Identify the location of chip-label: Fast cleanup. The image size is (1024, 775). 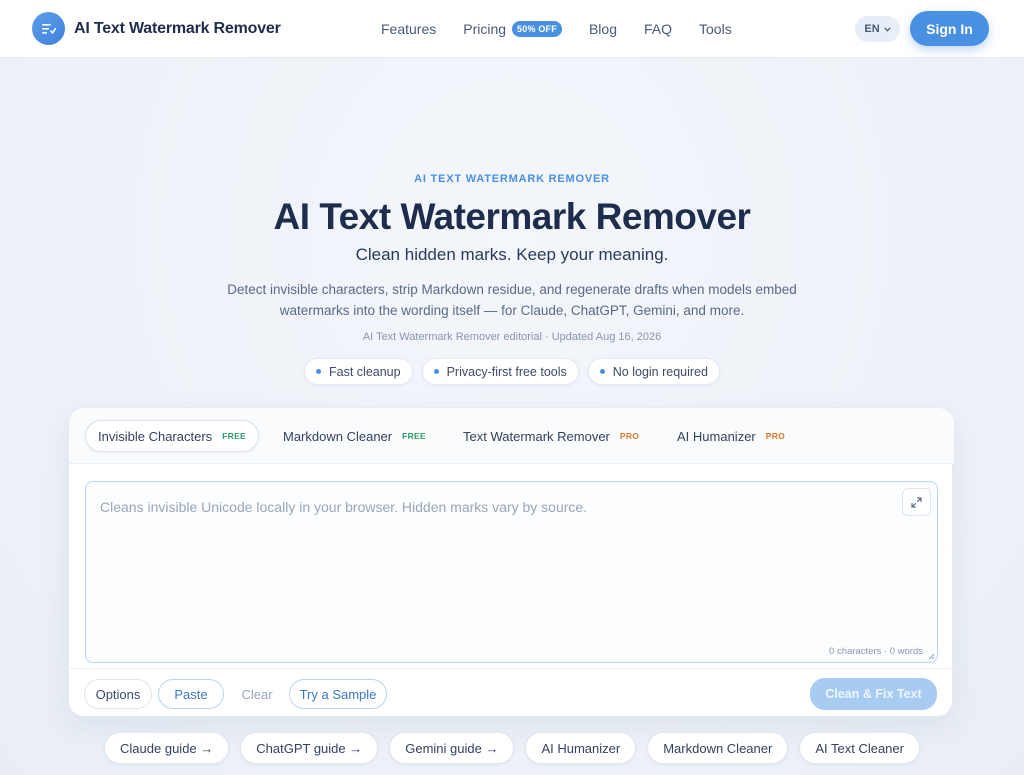
(365, 371).